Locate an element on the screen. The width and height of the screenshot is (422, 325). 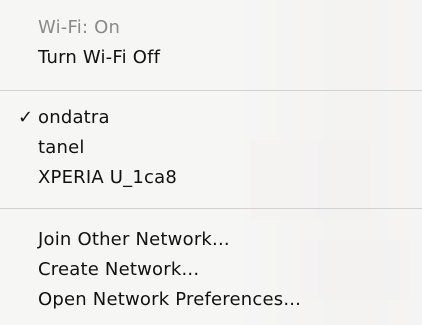
network-item-tanel: tanel is located at coordinates (61, 148).